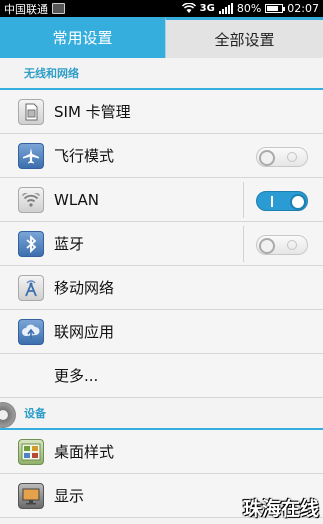 The width and height of the screenshot is (323, 524). I want to click on settings-item-desktop-style: 桌面样式, so click(161, 452).